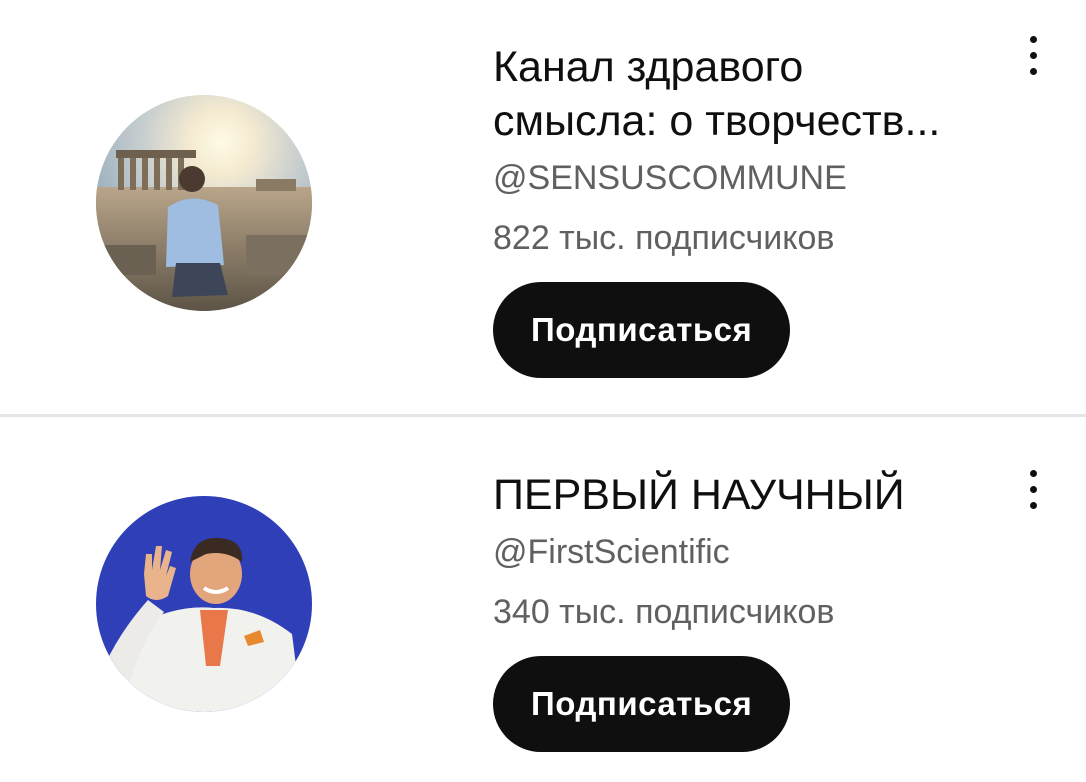 The width and height of the screenshot is (1086, 782). I want to click on channel-title: ПЕРВЫЙ НАУЧНЫЙ, so click(753, 495).